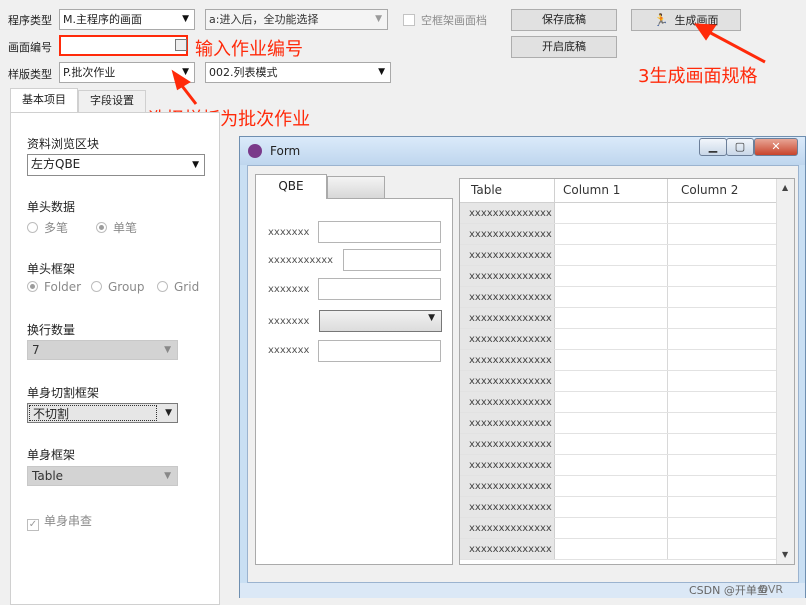  Describe the element at coordinates (47, 227) in the screenshot. I see `radio-header-multi: 多笔` at that location.